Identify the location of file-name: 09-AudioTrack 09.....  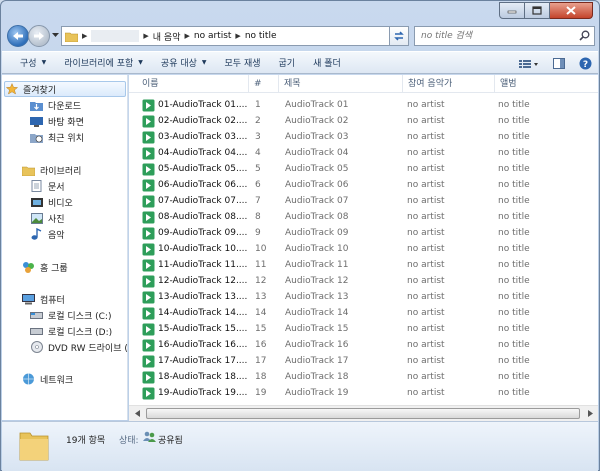
(203, 233).